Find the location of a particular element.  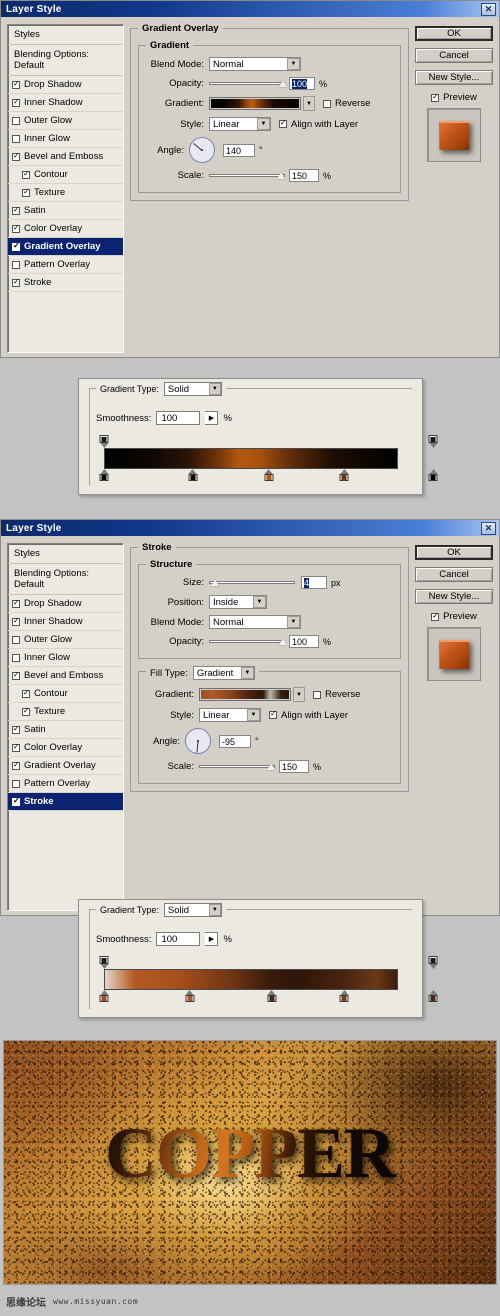

size-input: 4 is located at coordinates (314, 582).